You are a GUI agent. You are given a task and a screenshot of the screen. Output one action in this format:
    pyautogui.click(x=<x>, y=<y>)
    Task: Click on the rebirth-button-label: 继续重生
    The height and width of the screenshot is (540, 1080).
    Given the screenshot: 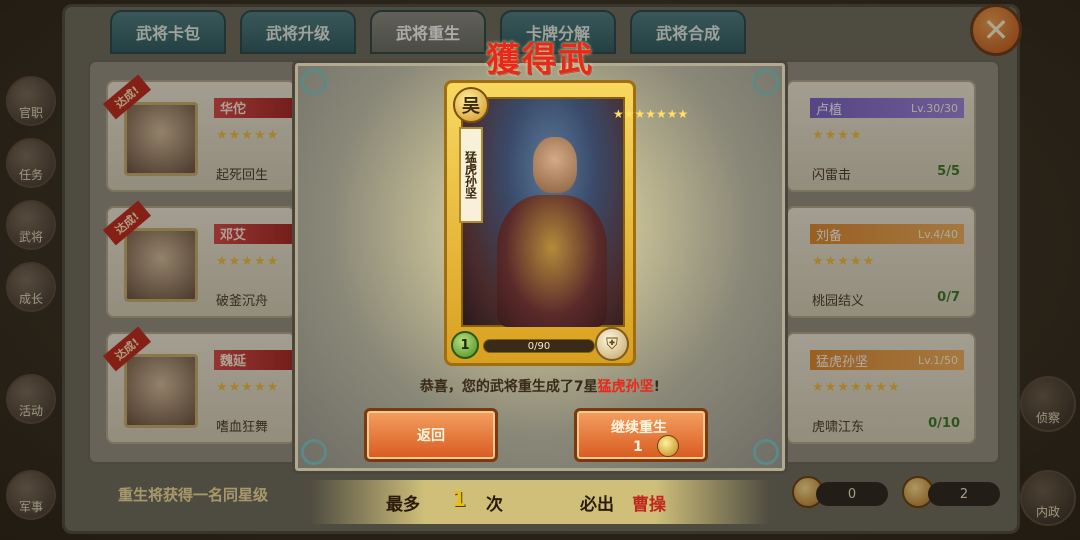 What is the action you would take?
    pyautogui.click(x=639, y=428)
    